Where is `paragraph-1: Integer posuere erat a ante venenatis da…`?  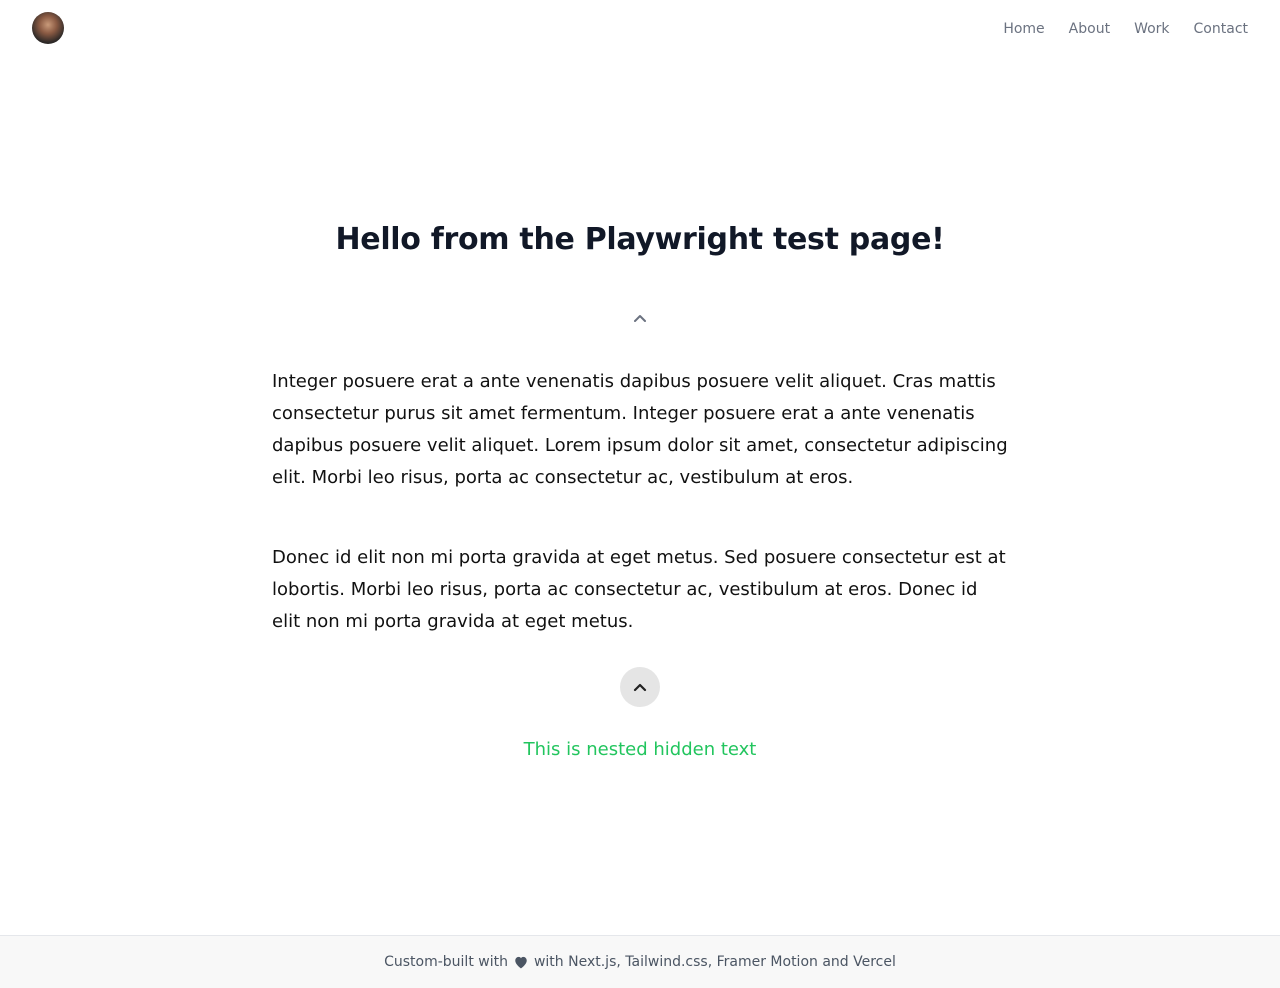 paragraph-1: Integer posuere erat a ante venenatis da… is located at coordinates (640, 429).